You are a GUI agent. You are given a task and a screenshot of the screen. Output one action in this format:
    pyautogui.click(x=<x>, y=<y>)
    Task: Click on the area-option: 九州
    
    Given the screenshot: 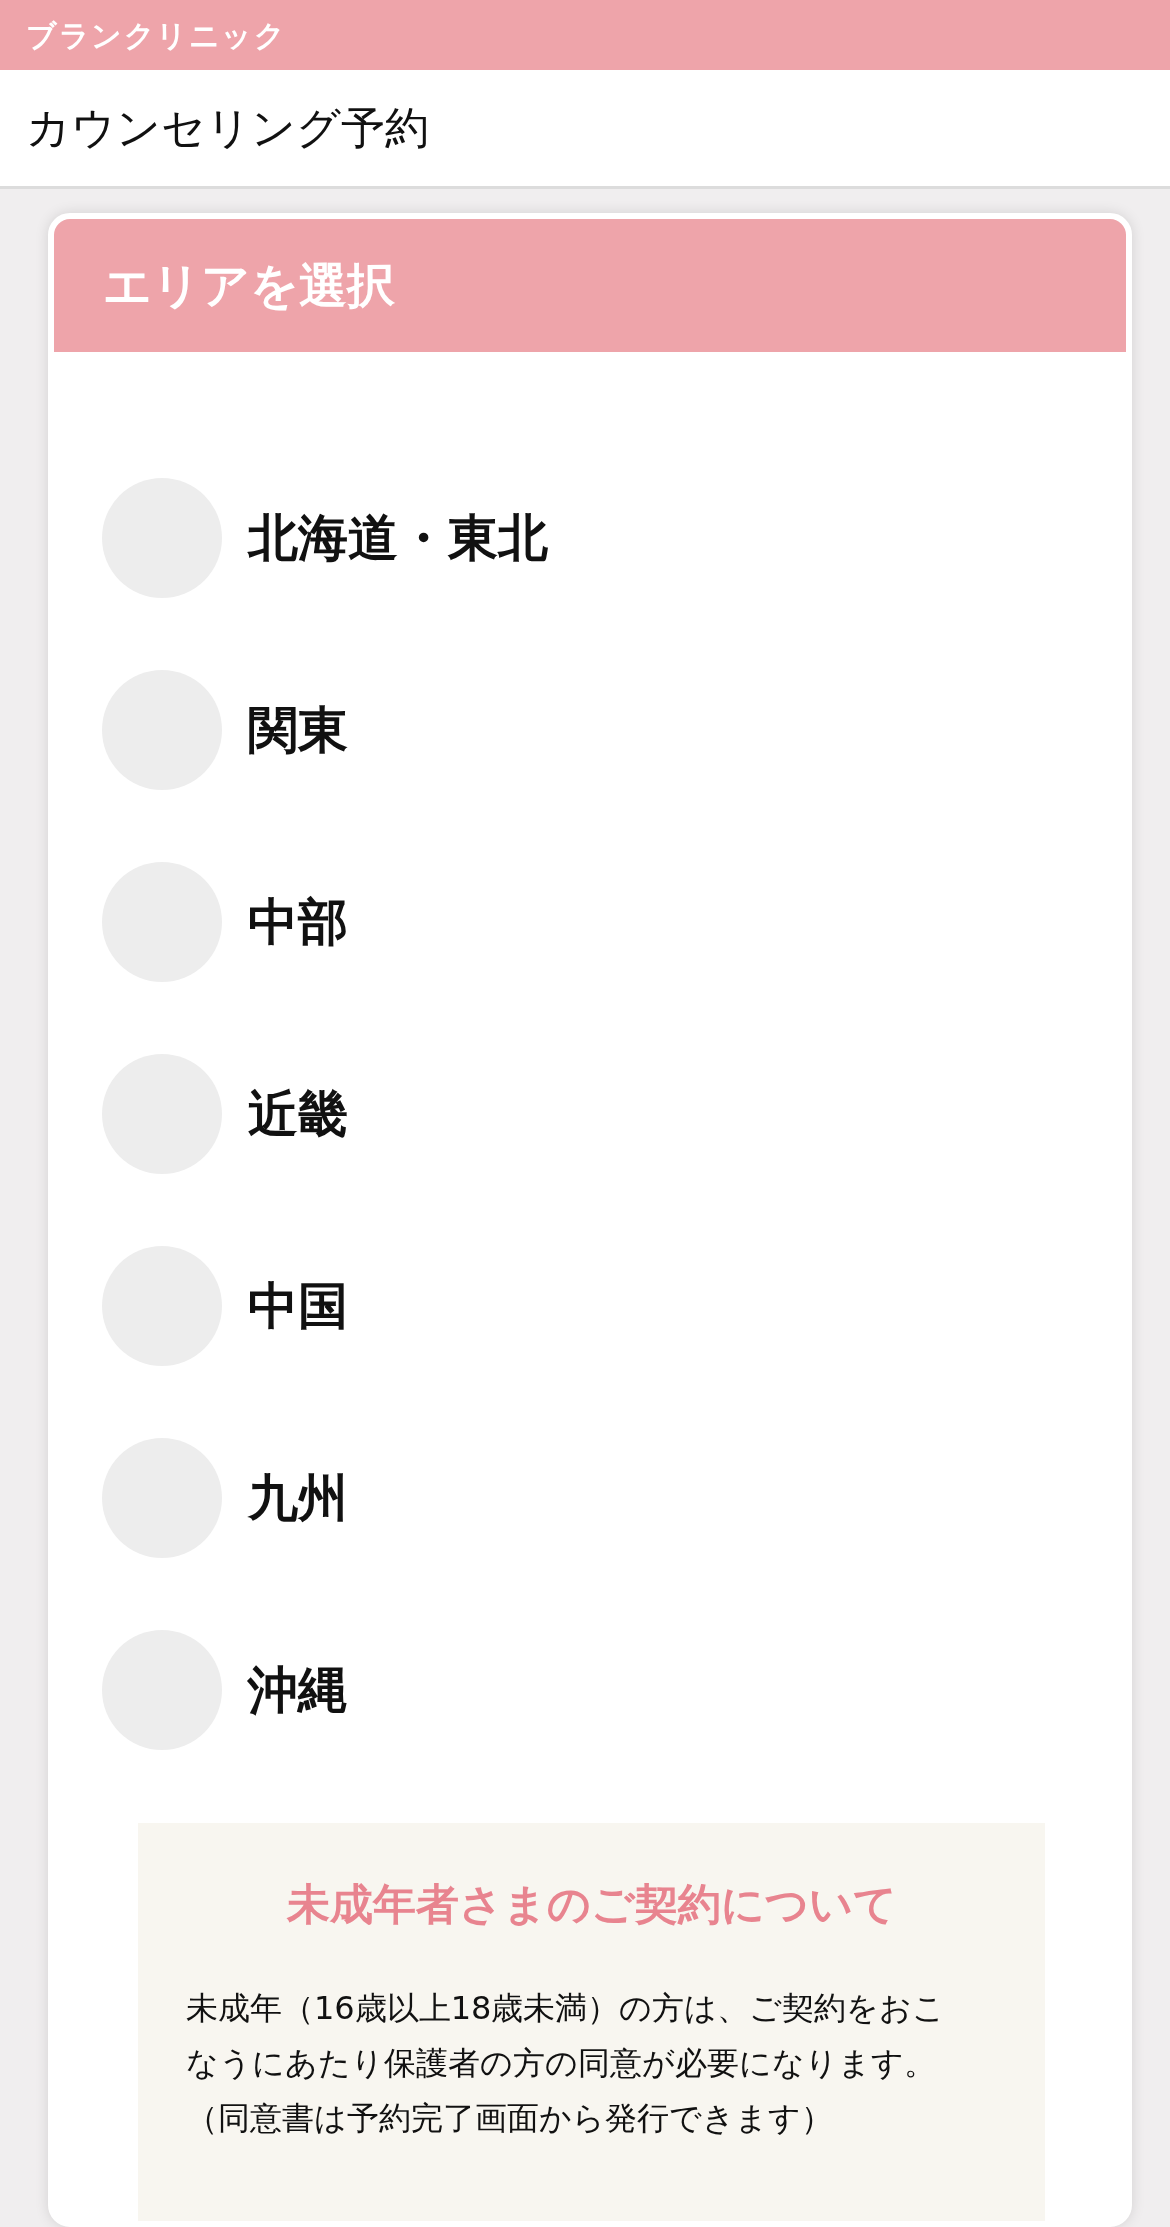 What is the action you would take?
    pyautogui.click(x=225, y=1498)
    